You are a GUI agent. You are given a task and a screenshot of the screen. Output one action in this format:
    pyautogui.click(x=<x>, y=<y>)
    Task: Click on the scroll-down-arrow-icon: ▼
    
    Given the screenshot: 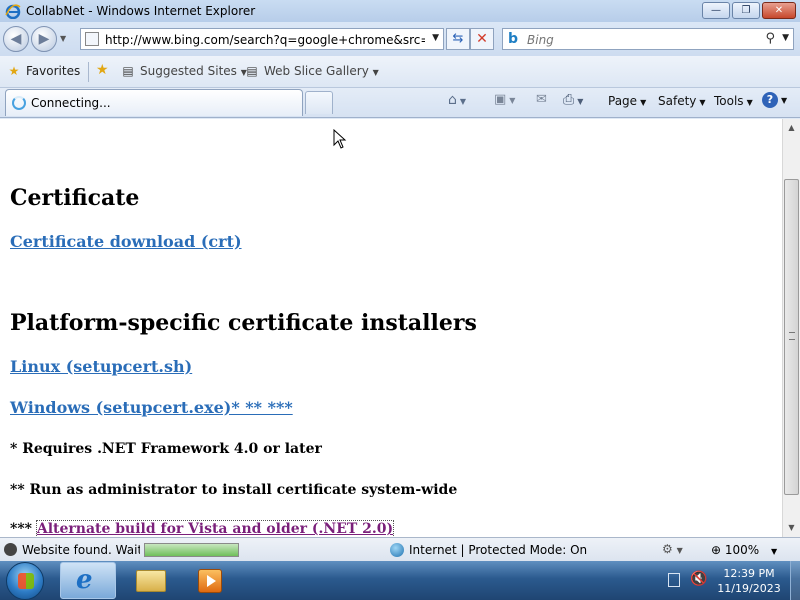 What is the action you would take?
    pyautogui.click(x=791, y=527)
    